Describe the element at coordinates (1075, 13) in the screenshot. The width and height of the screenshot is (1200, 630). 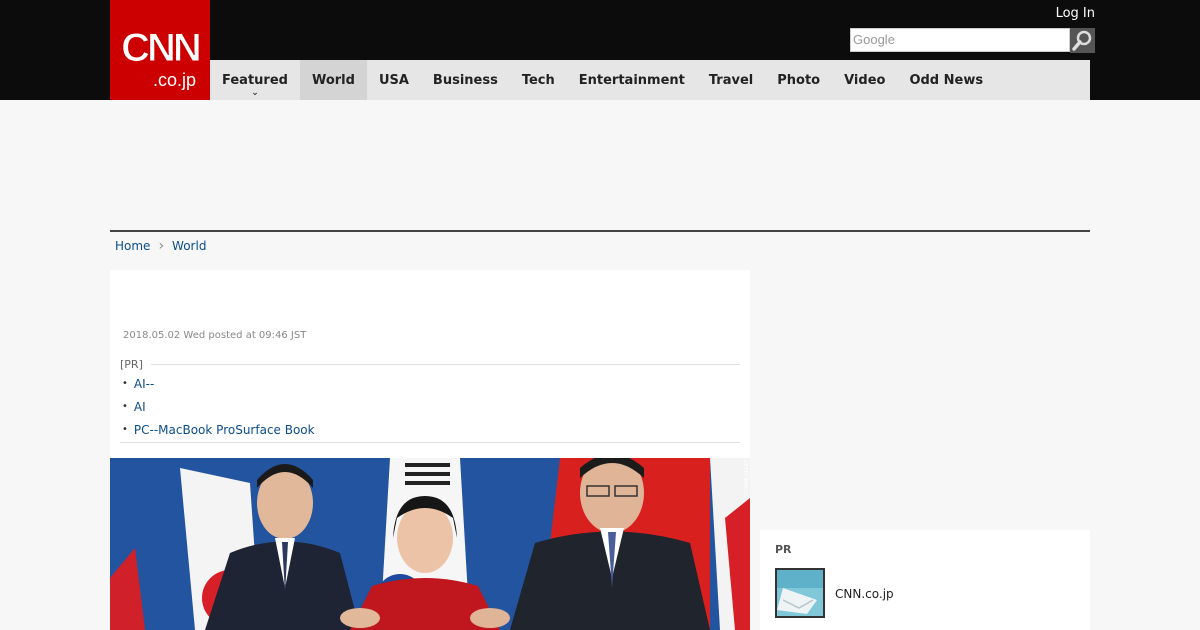
I see `login-link: Log In` at that location.